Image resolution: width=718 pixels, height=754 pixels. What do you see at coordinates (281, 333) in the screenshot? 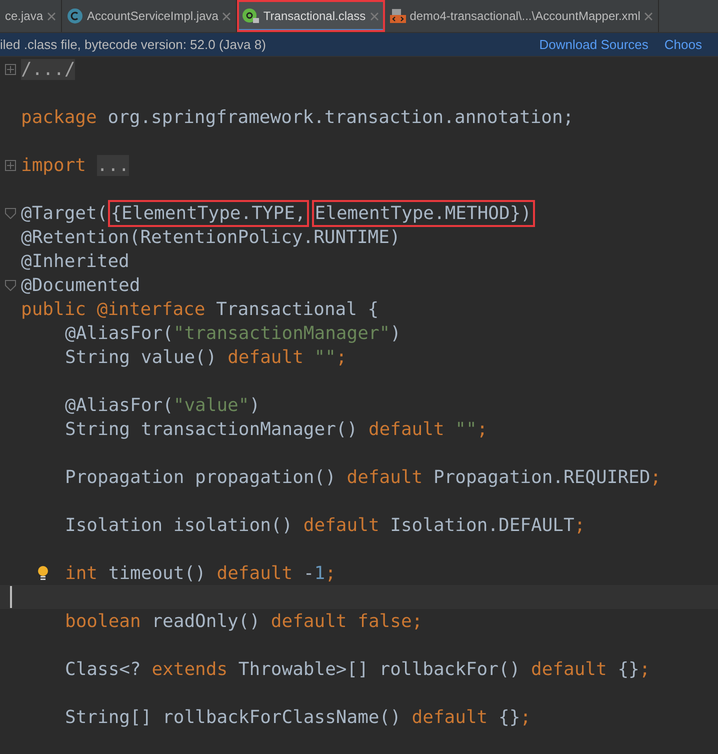
I see `code-token: "transactionManager"` at bounding box center [281, 333].